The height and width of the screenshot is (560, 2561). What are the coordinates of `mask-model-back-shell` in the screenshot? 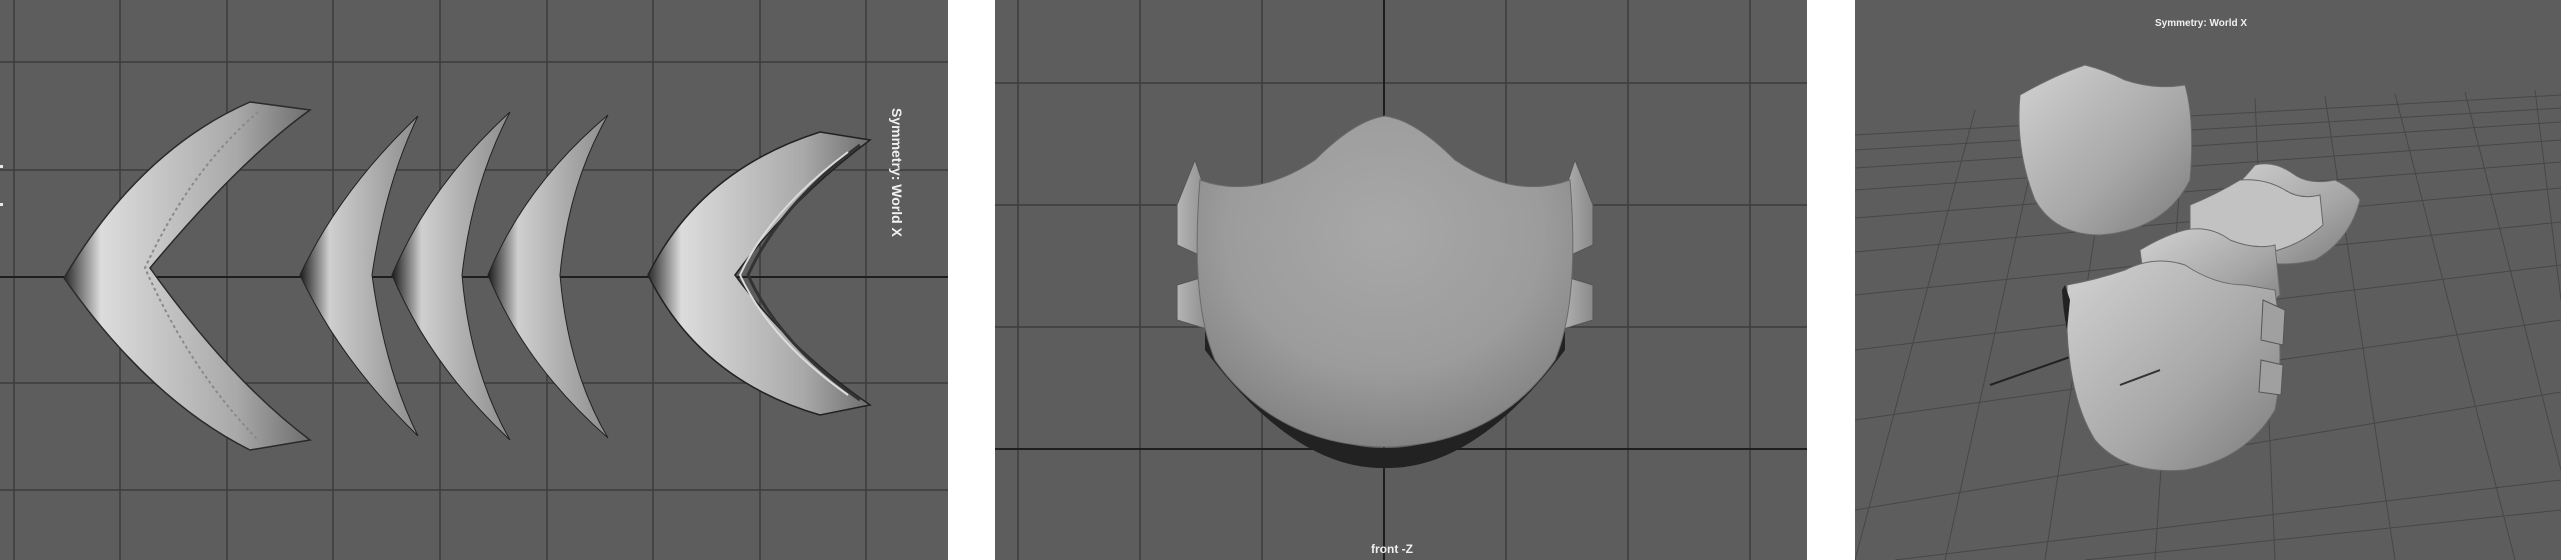 It's located at (2105, 150).